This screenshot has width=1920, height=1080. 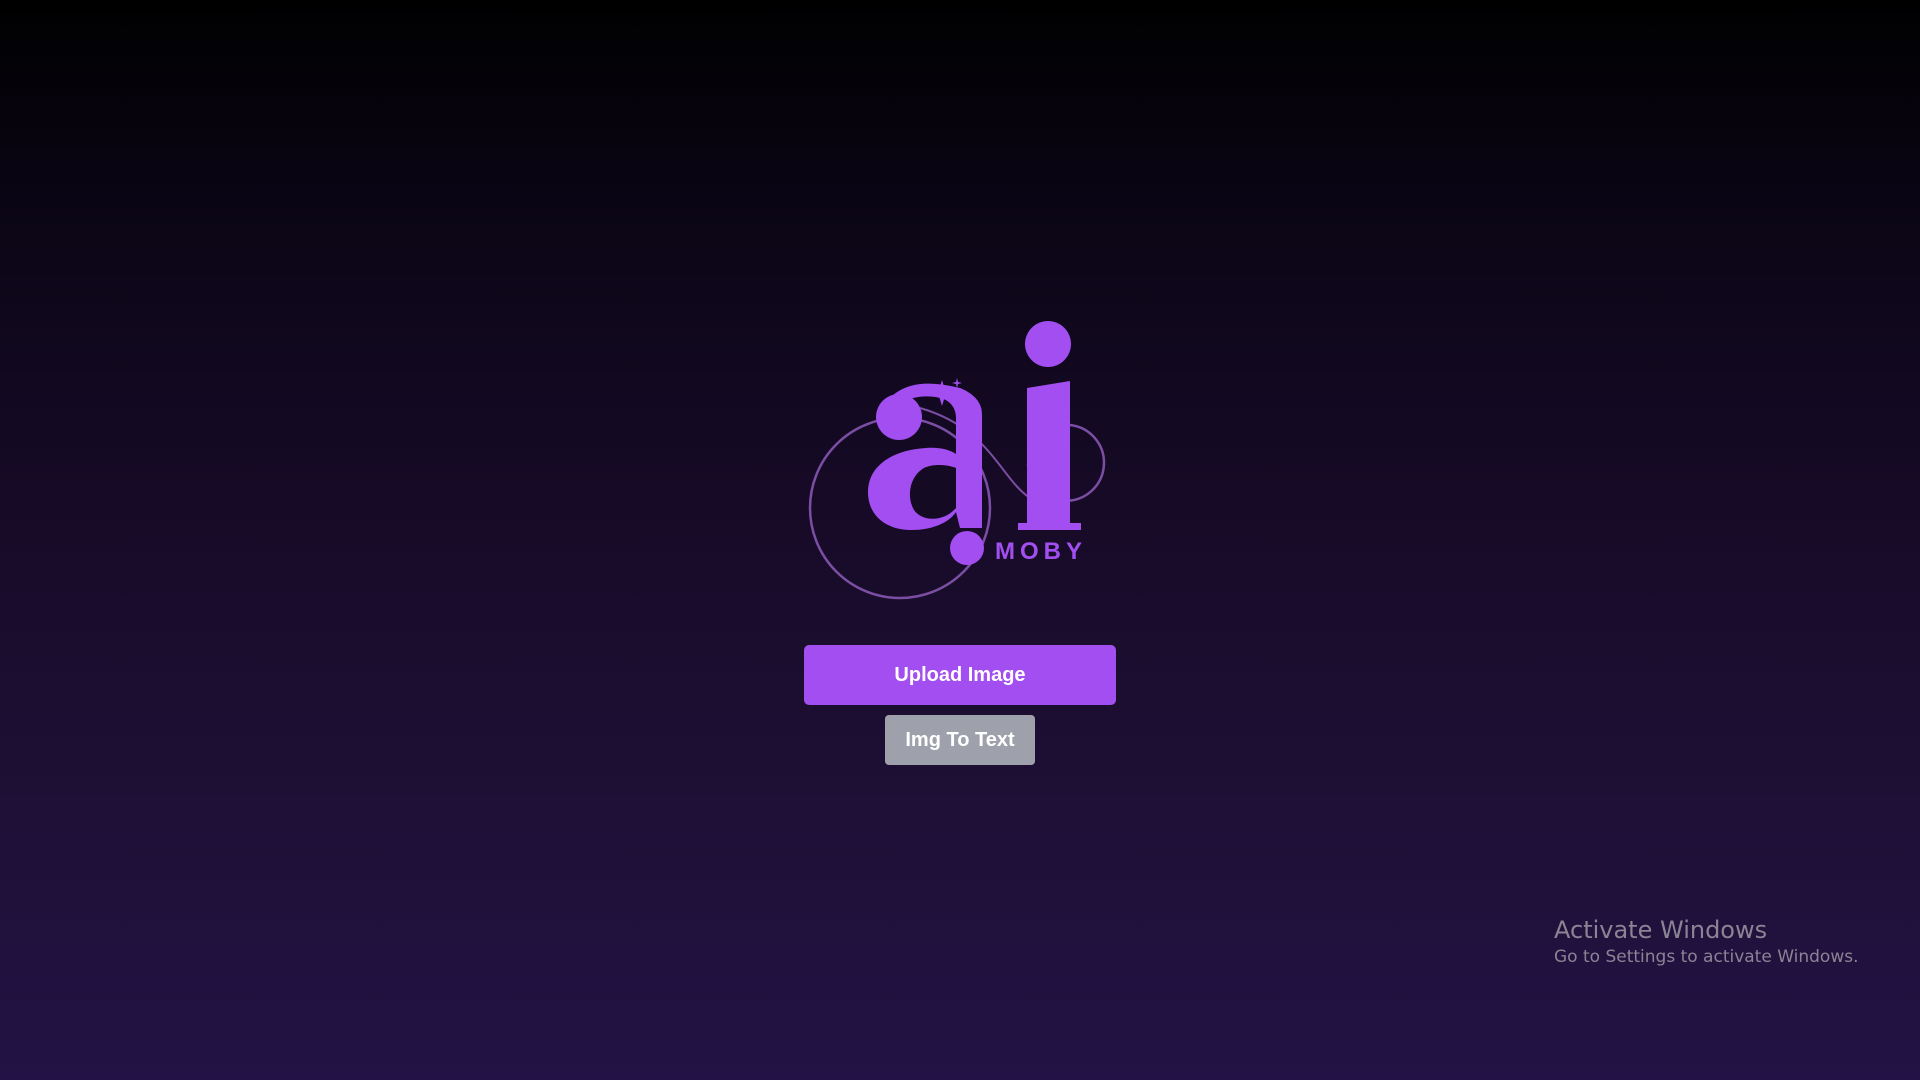 I want to click on logo-brand-text: MOBY, so click(x=1041, y=551).